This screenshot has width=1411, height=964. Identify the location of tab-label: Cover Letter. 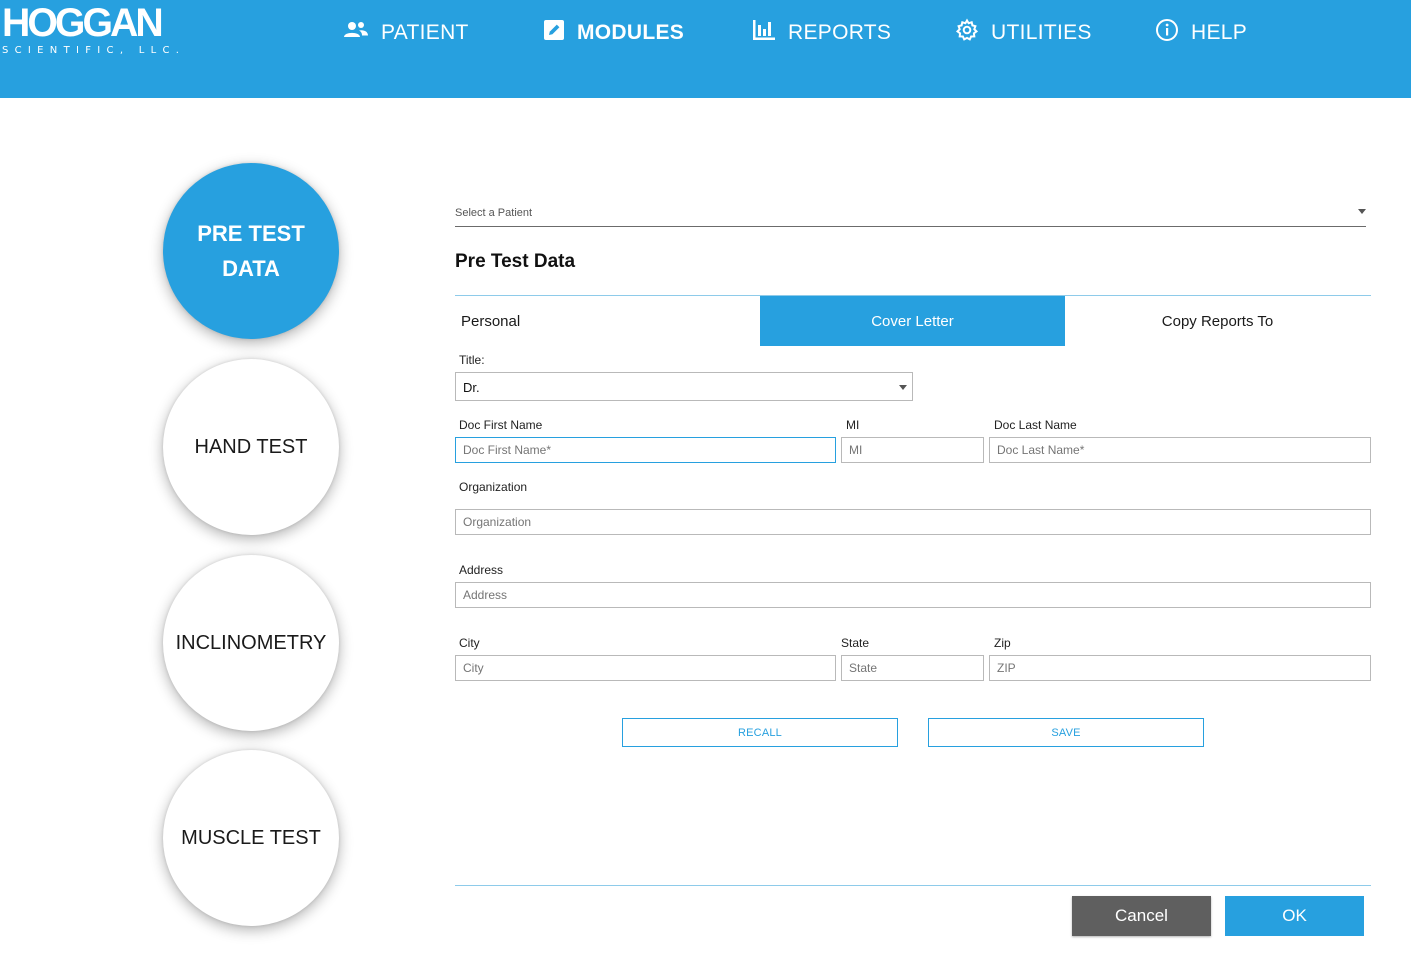
(912, 321).